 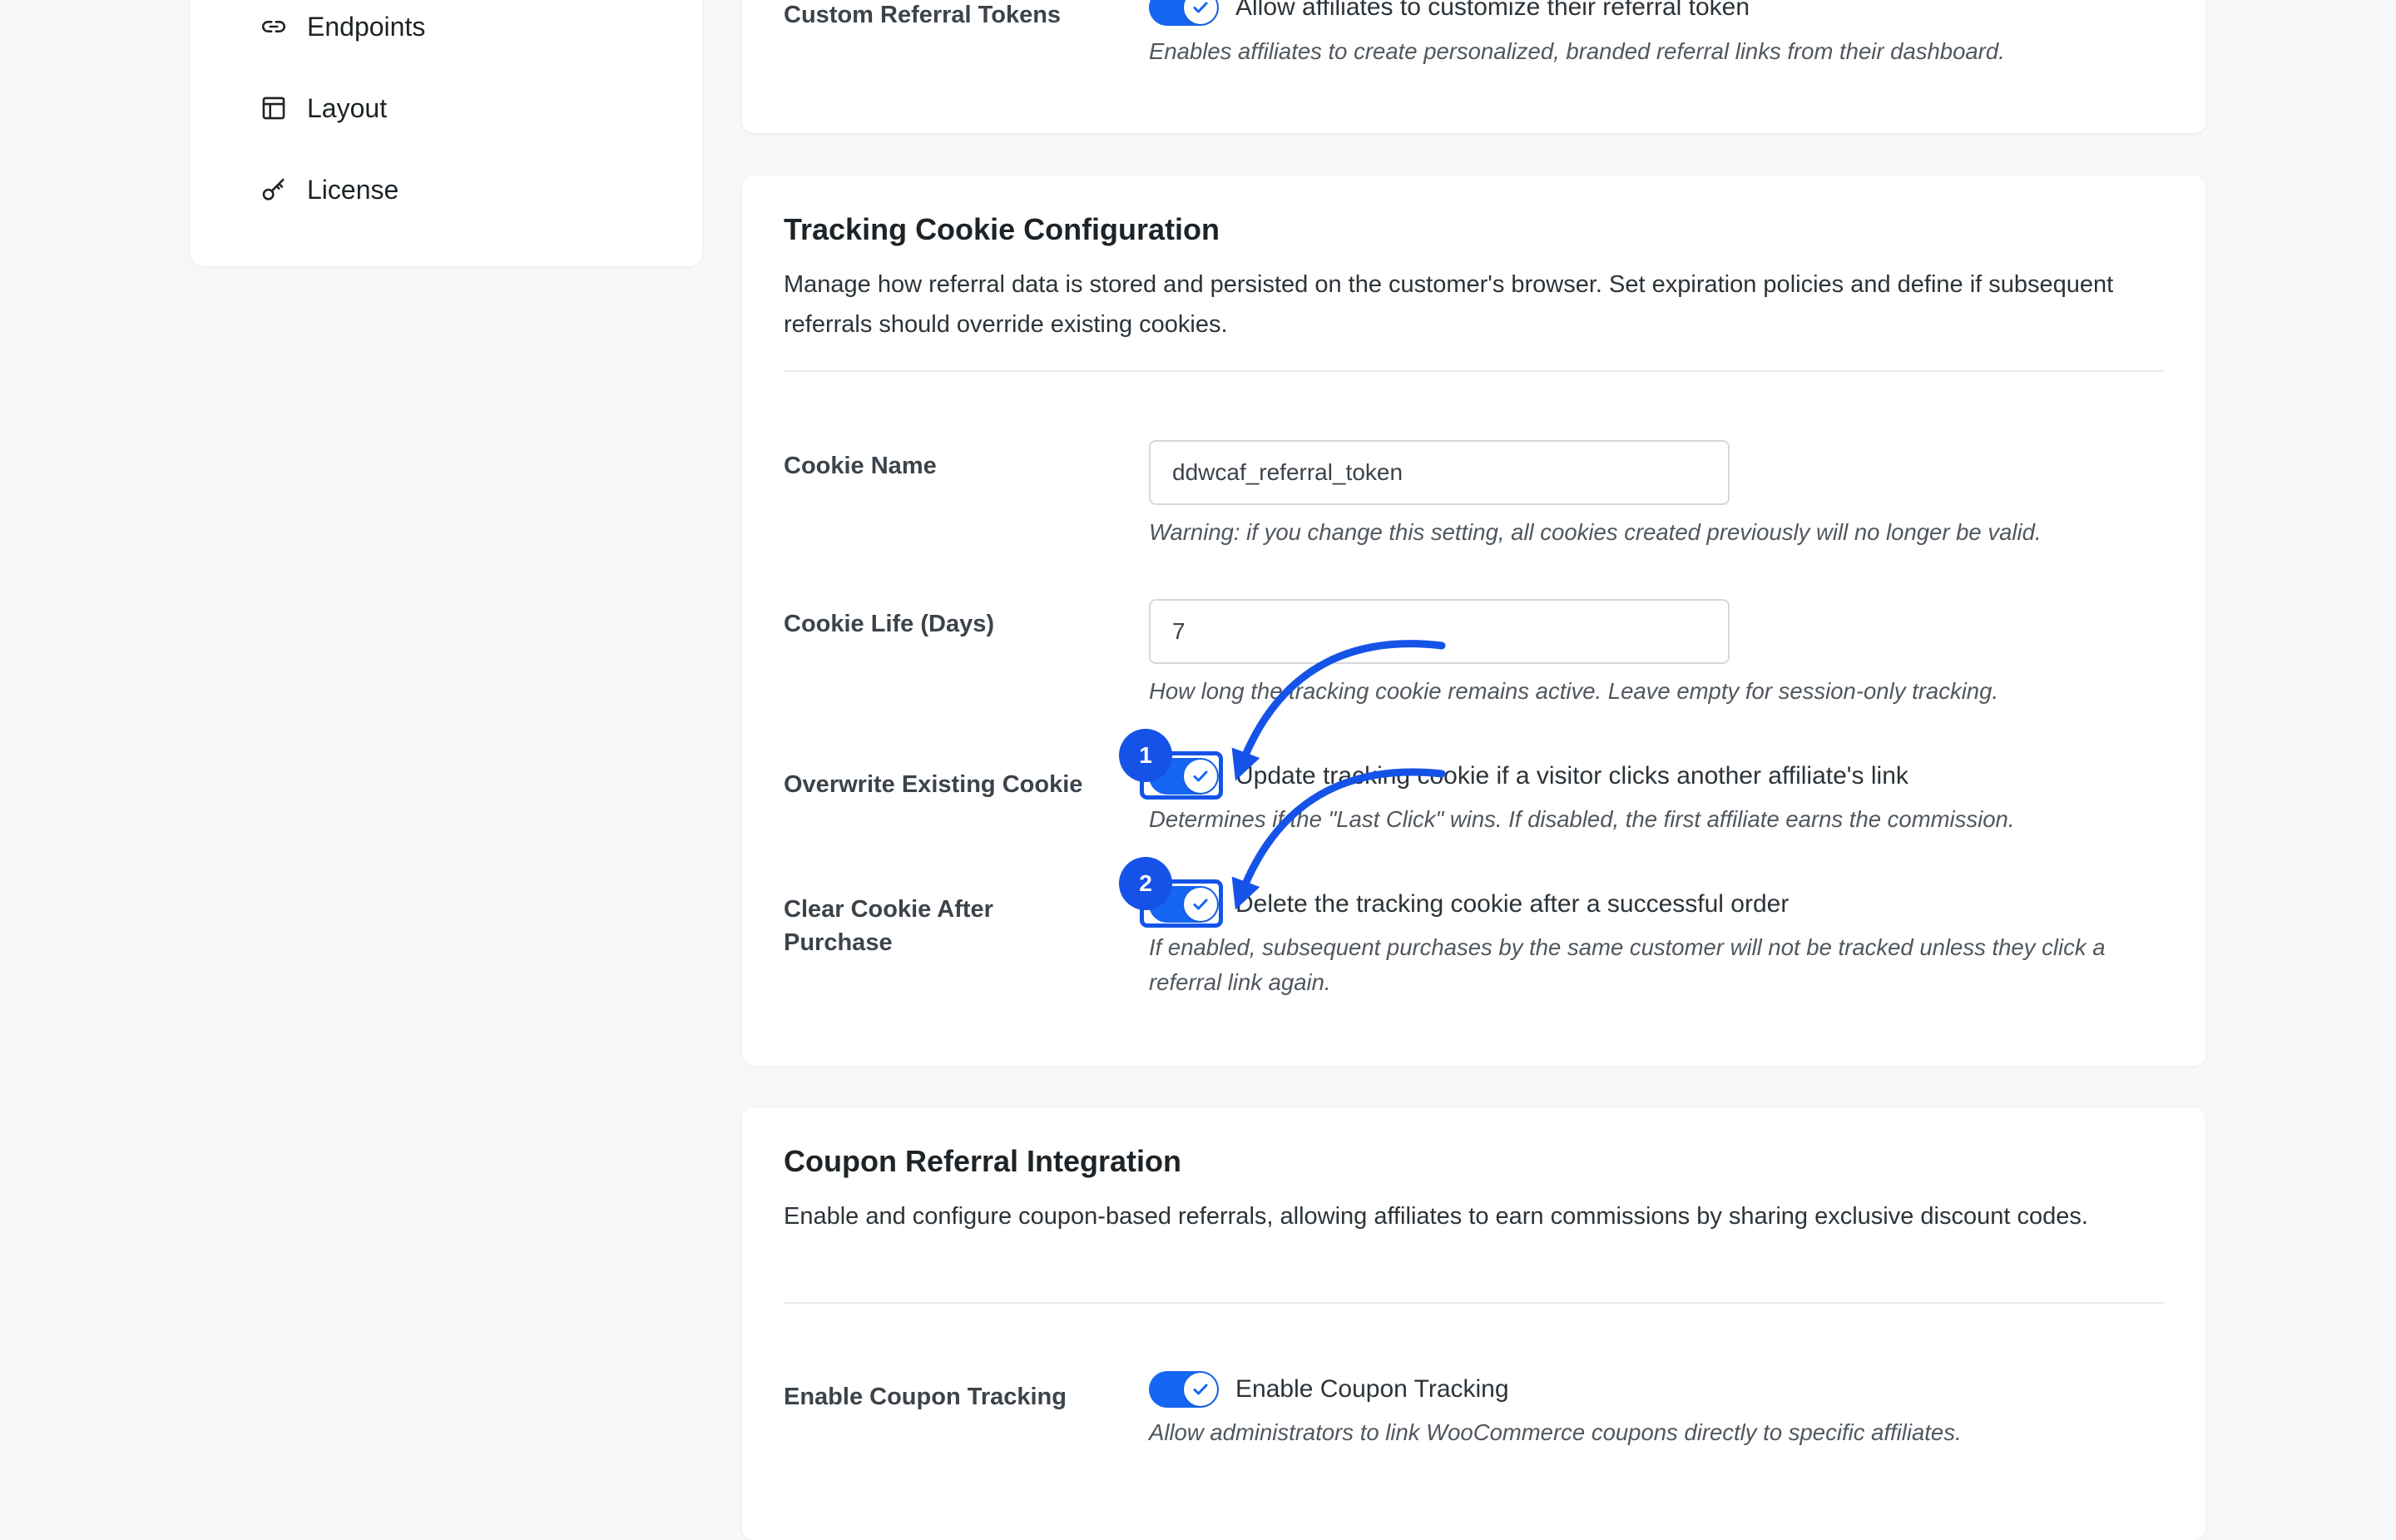 I want to click on enable-coupon-tracking-row: Enable Coupon Tracking, so click(x=1329, y=1389).